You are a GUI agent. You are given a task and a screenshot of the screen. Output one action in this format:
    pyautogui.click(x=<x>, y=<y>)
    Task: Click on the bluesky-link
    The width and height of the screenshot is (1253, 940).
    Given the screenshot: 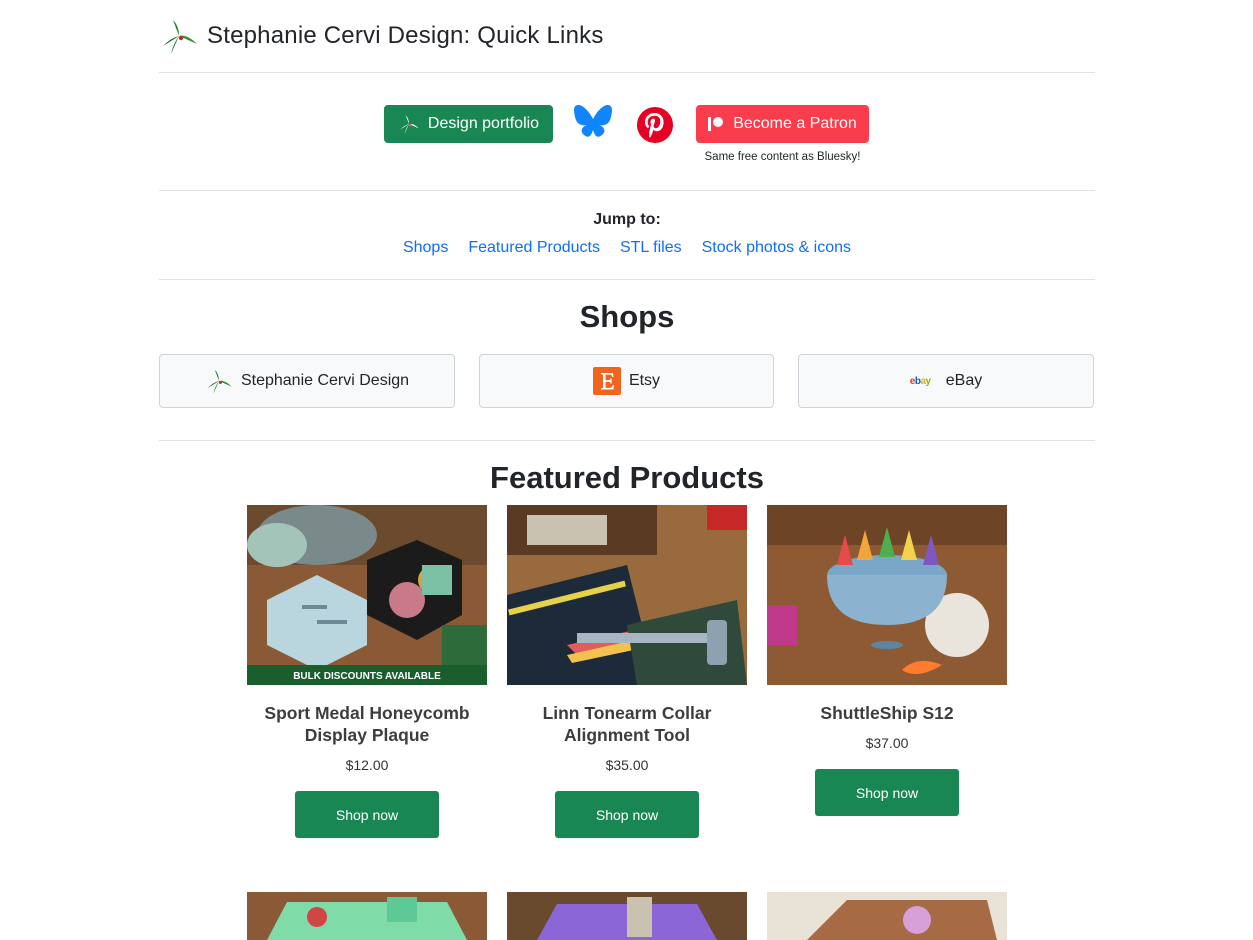 What is the action you would take?
    pyautogui.click(x=593, y=124)
    